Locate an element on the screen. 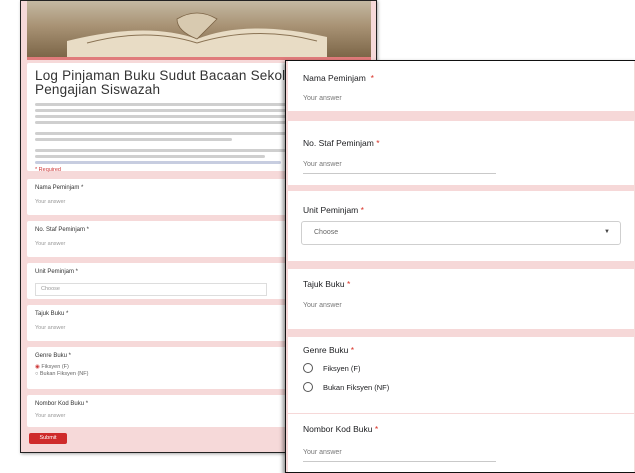 This screenshot has height=473, width=635. question-label-tajuk: Tajuk Buku * is located at coordinates (327, 284).